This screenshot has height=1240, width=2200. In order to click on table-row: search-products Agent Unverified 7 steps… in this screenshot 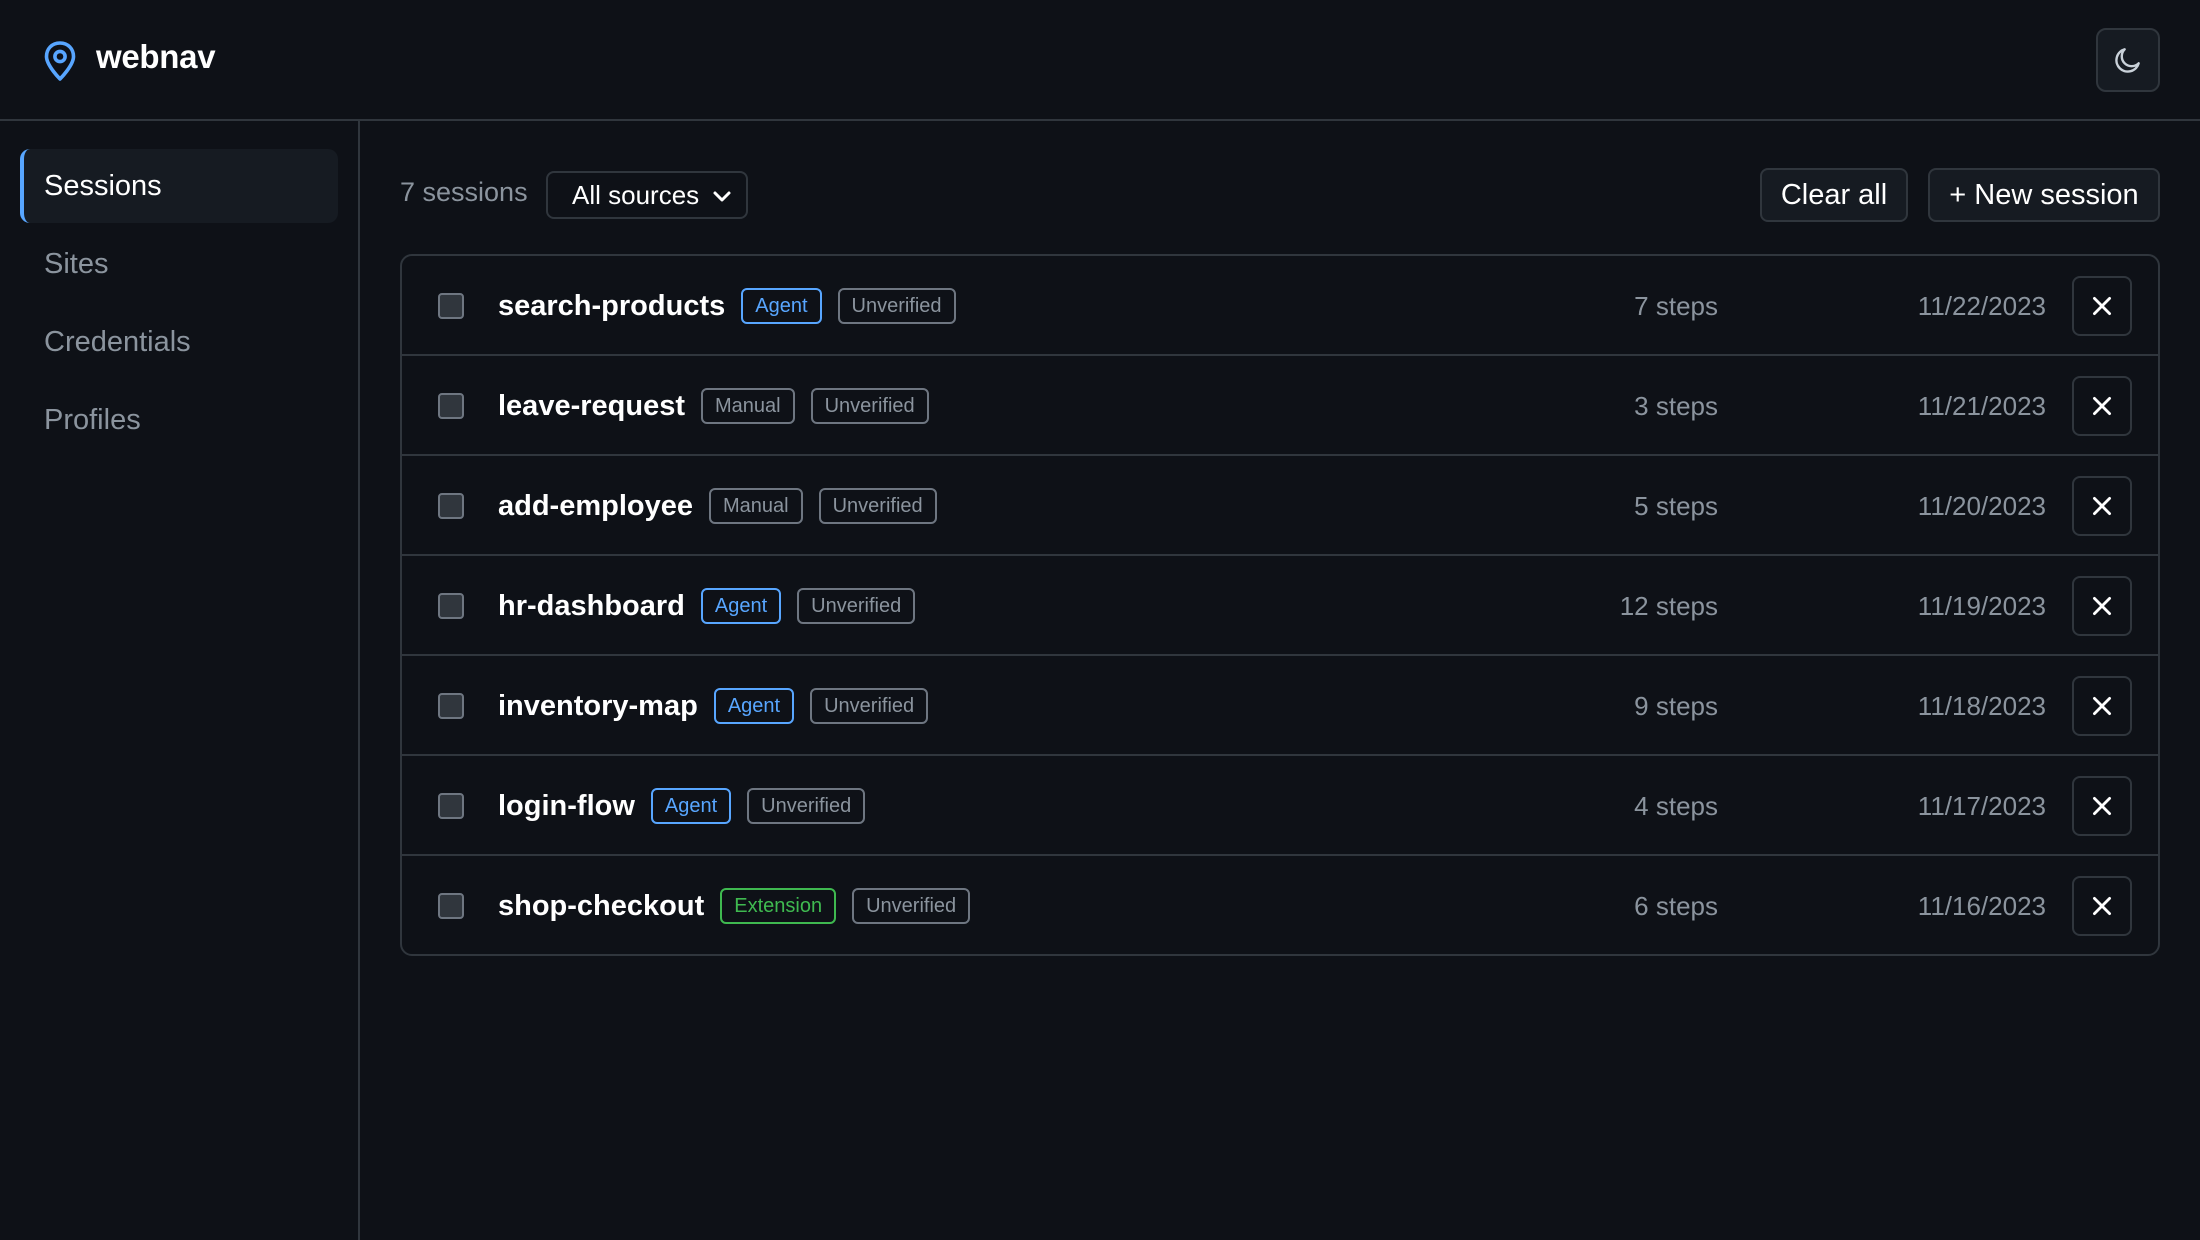, I will do `click(1280, 306)`.